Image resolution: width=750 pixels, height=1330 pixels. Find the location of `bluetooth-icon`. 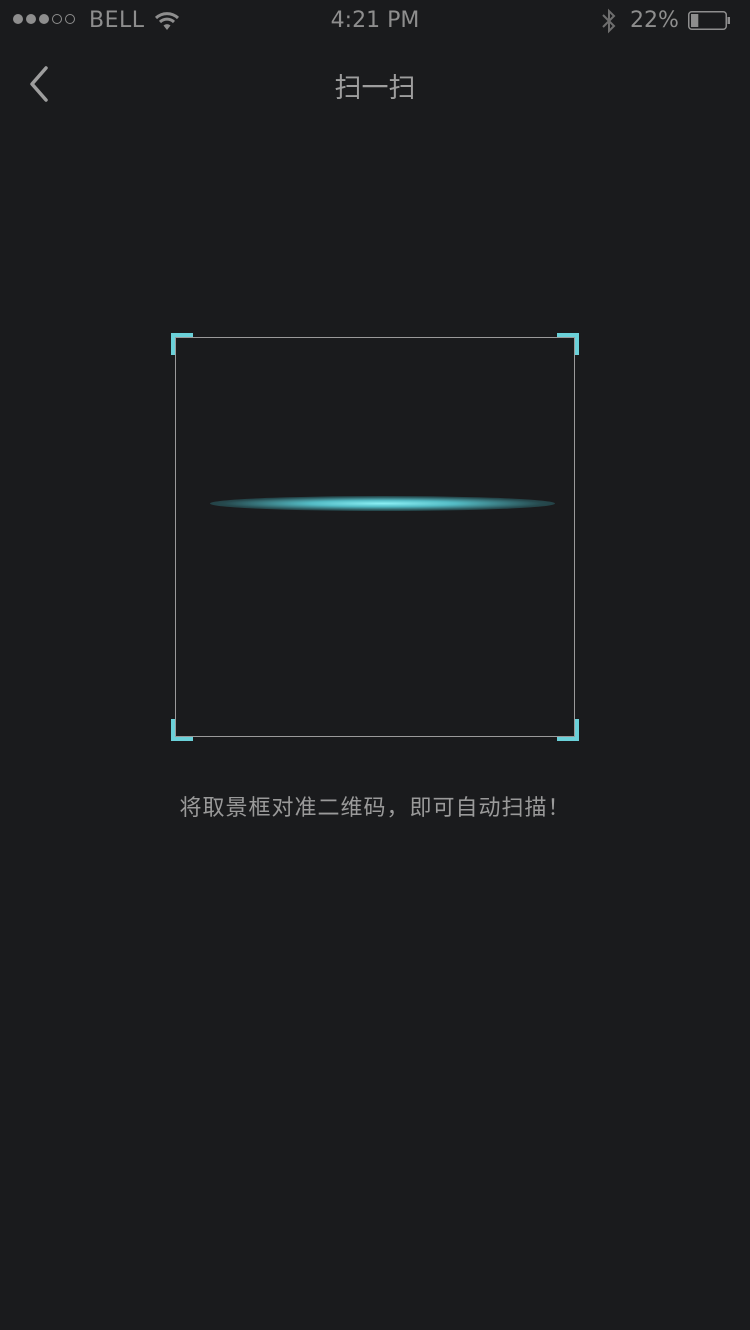

bluetooth-icon is located at coordinates (609, 21).